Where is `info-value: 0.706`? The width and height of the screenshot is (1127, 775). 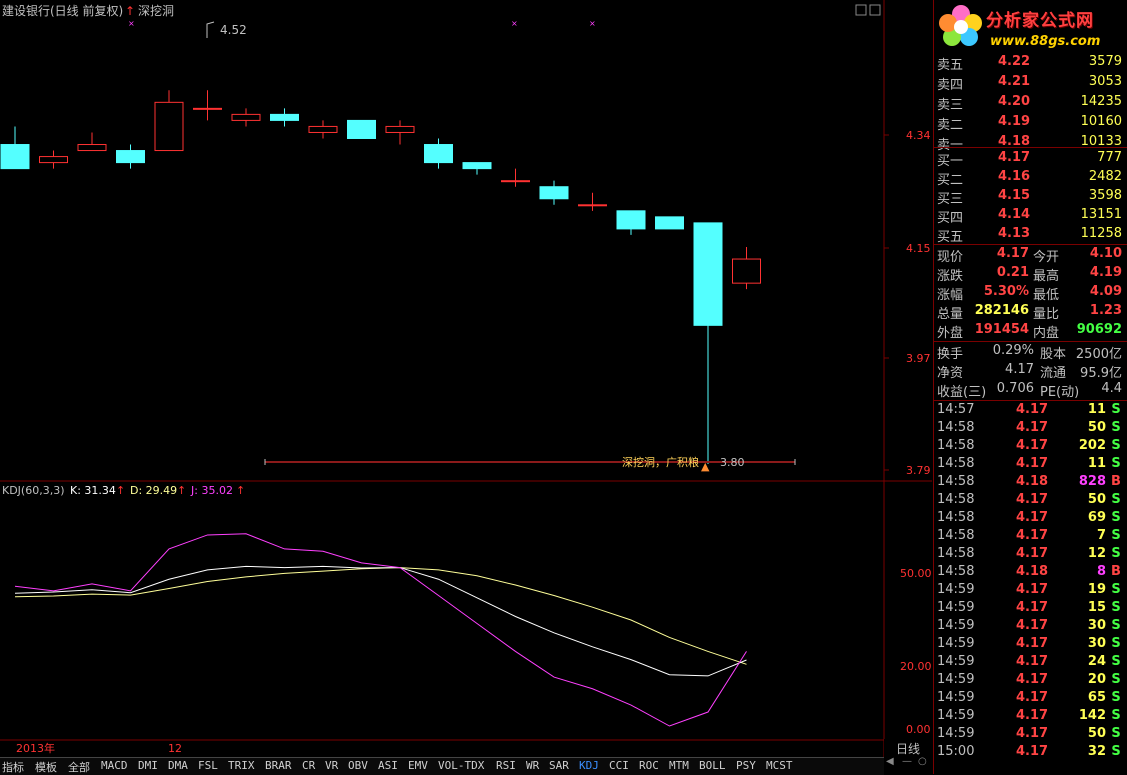 info-value: 0.706 is located at coordinates (1015, 388).